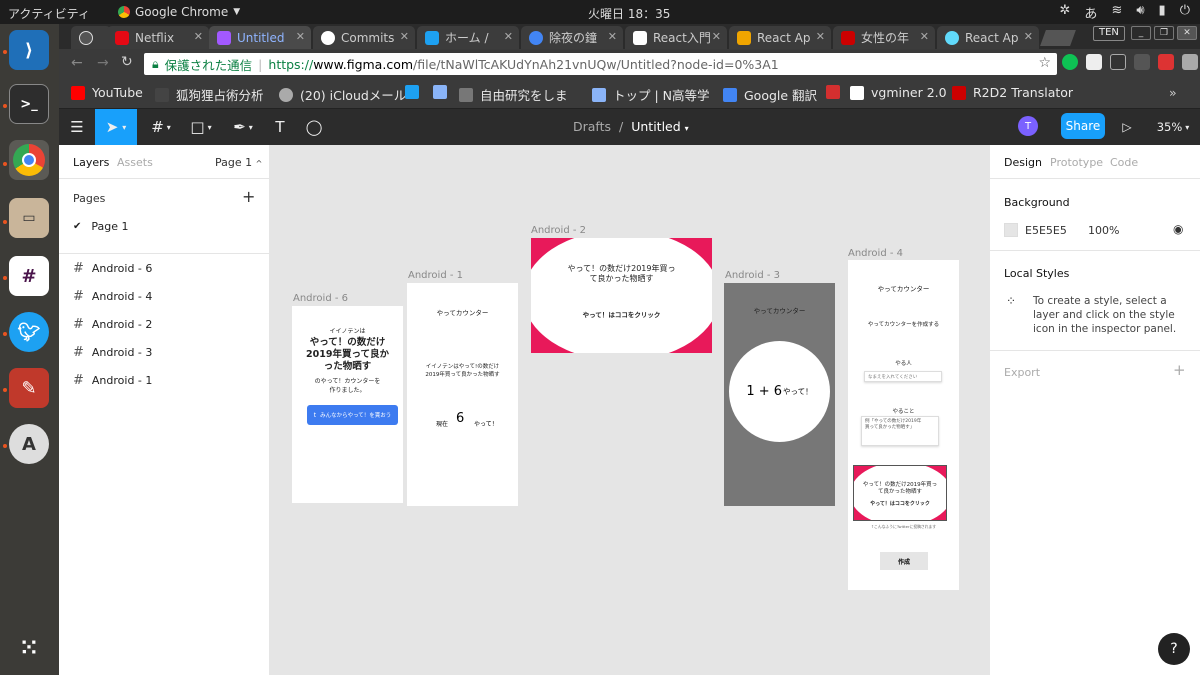 Image resolution: width=1200 pixels, height=675 pixels. Describe the element at coordinates (161, 127) in the screenshot. I see `frame-tool-button: # ▾` at that location.